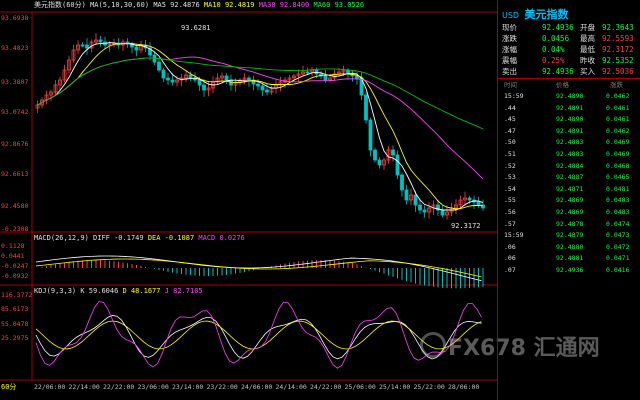 The image size is (640, 400). I want to click on tick-change: 0.0473, so click(618, 235).